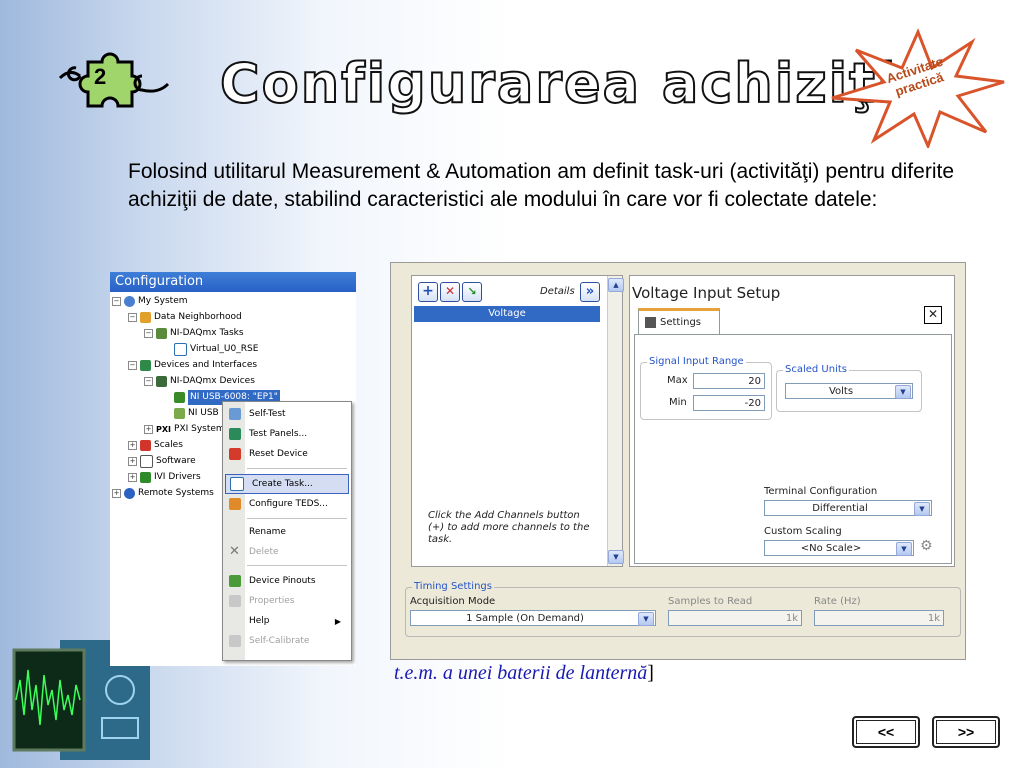 The height and width of the screenshot is (768, 1024). I want to click on test-panels-icon, so click(235, 434).